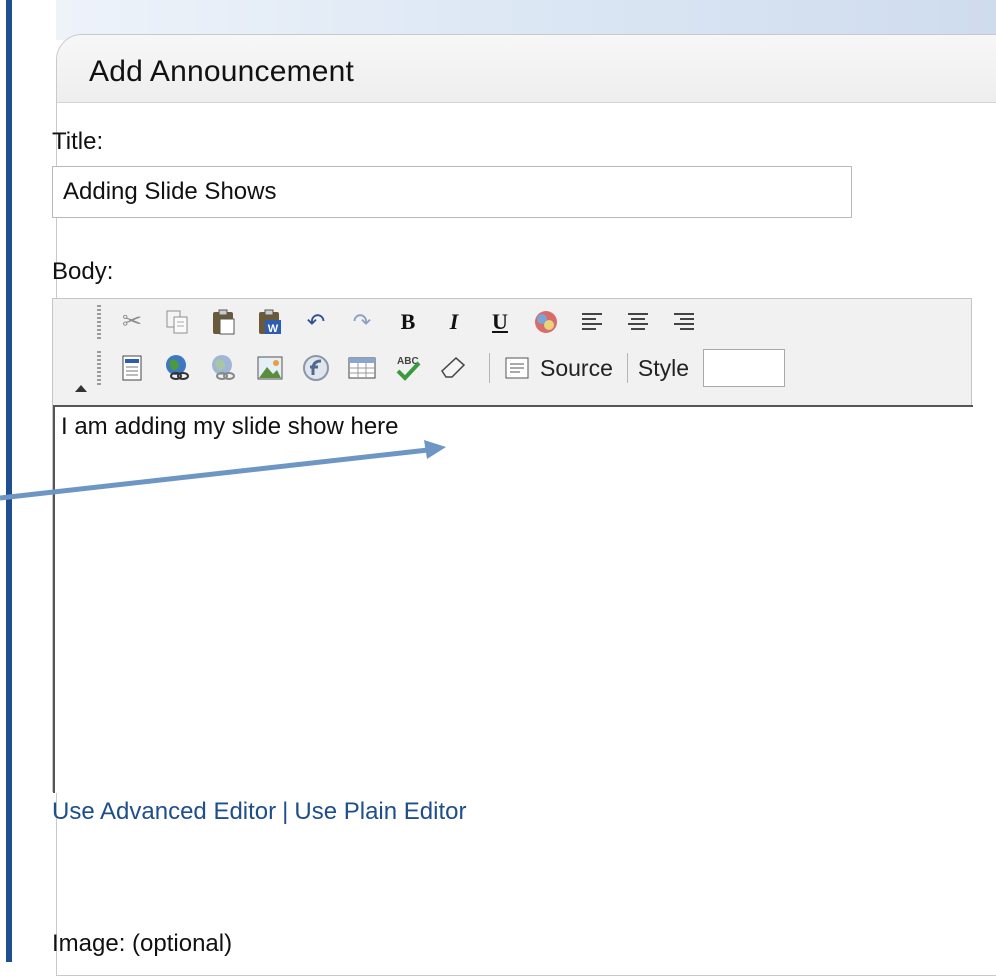  I want to click on new-page-icon, so click(132, 368).